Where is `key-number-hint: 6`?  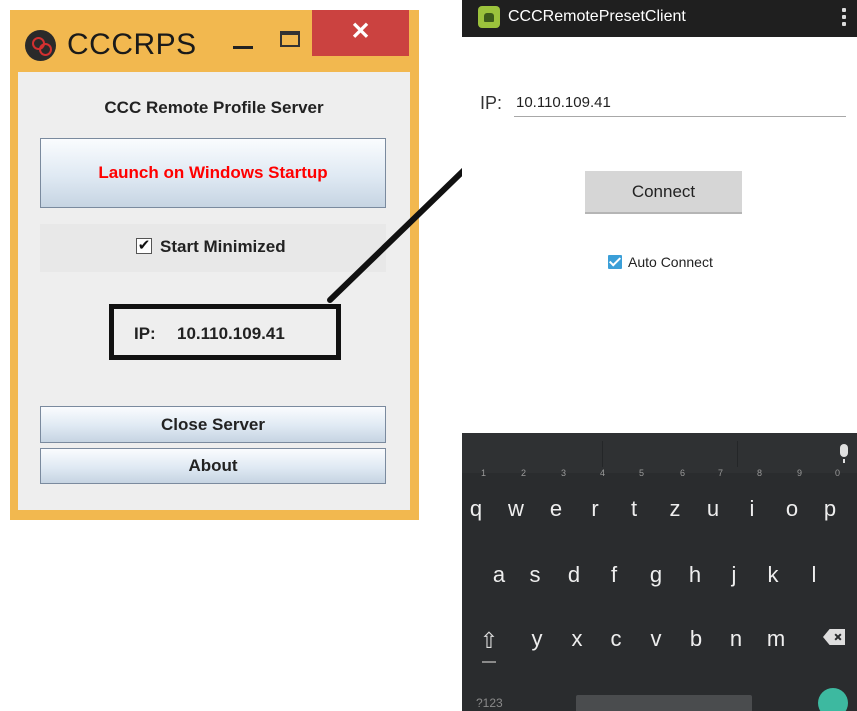 key-number-hint: 6 is located at coordinates (683, 473).